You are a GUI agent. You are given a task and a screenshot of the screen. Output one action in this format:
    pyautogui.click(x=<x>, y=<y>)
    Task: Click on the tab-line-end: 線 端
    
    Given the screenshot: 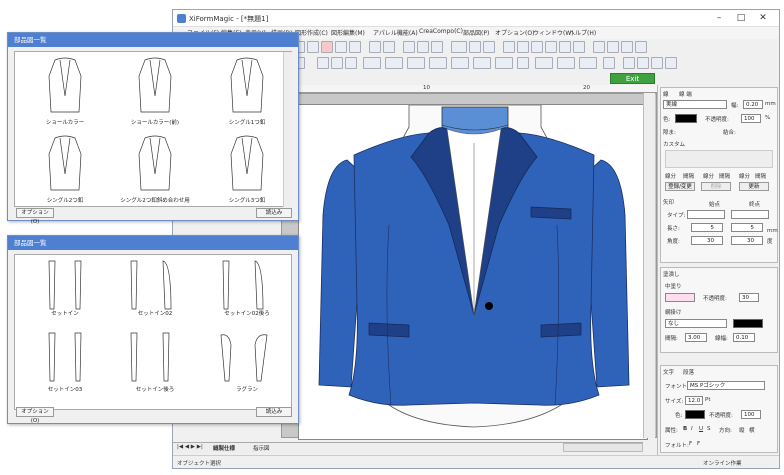 What is the action you would take?
    pyautogui.click(x=685, y=94)
    